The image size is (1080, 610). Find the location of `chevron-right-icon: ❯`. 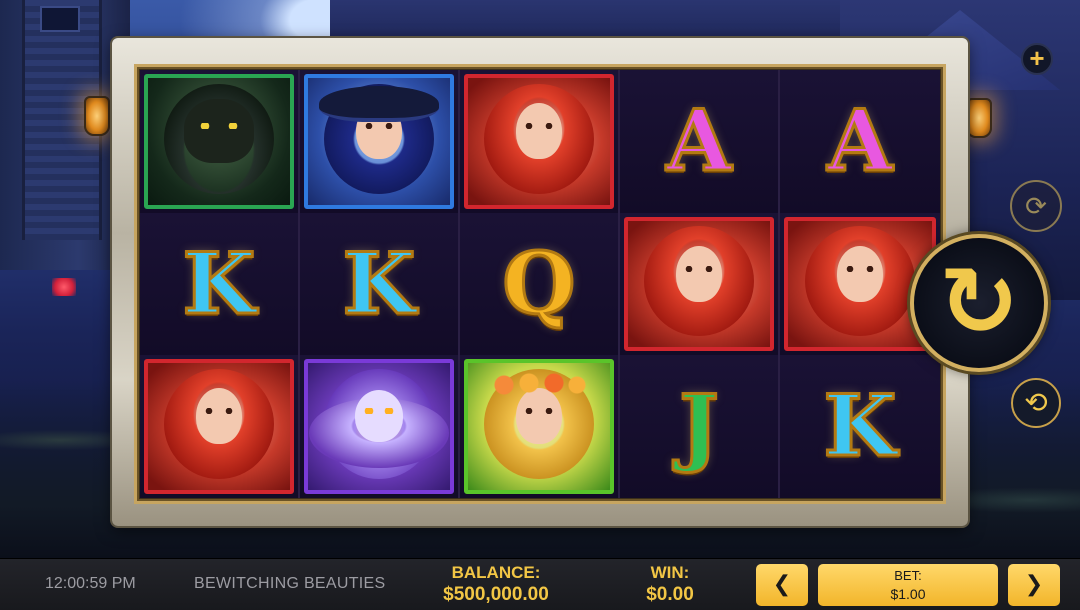

chevron-right-icon: ❯ is located at coordinates (1034, 584).